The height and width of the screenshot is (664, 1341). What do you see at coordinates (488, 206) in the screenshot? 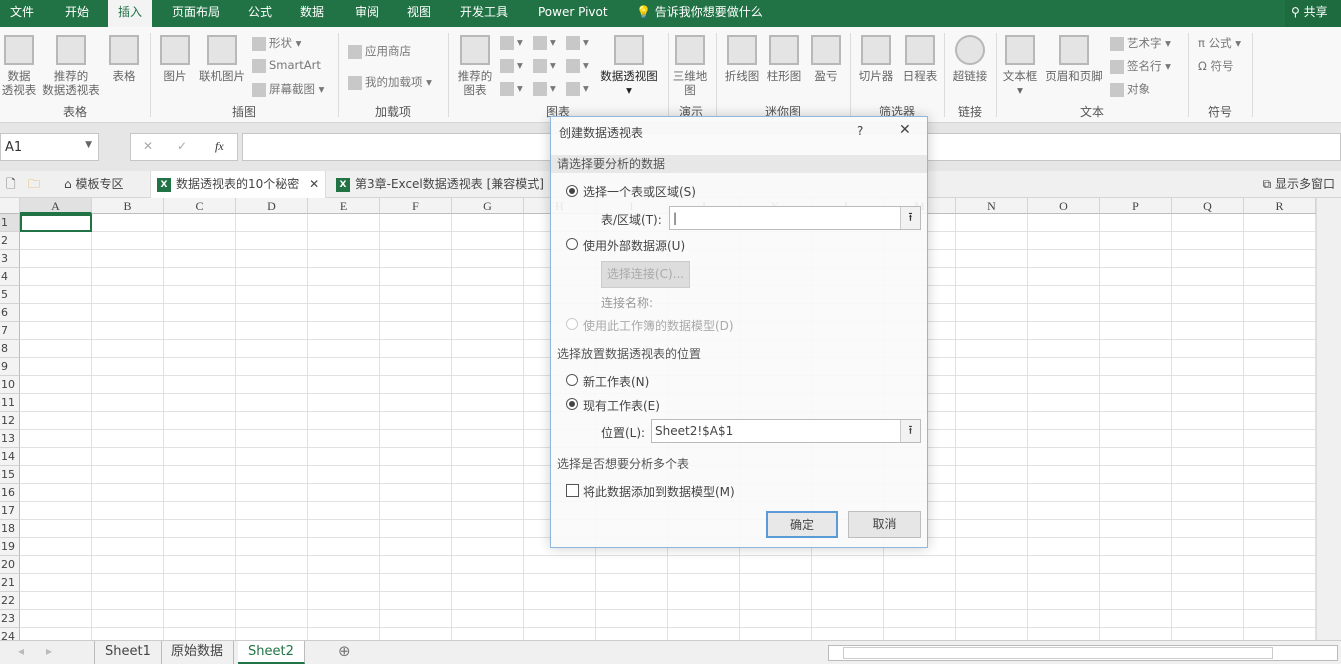
I see `column-header: G` at bounding box center [488, 206].